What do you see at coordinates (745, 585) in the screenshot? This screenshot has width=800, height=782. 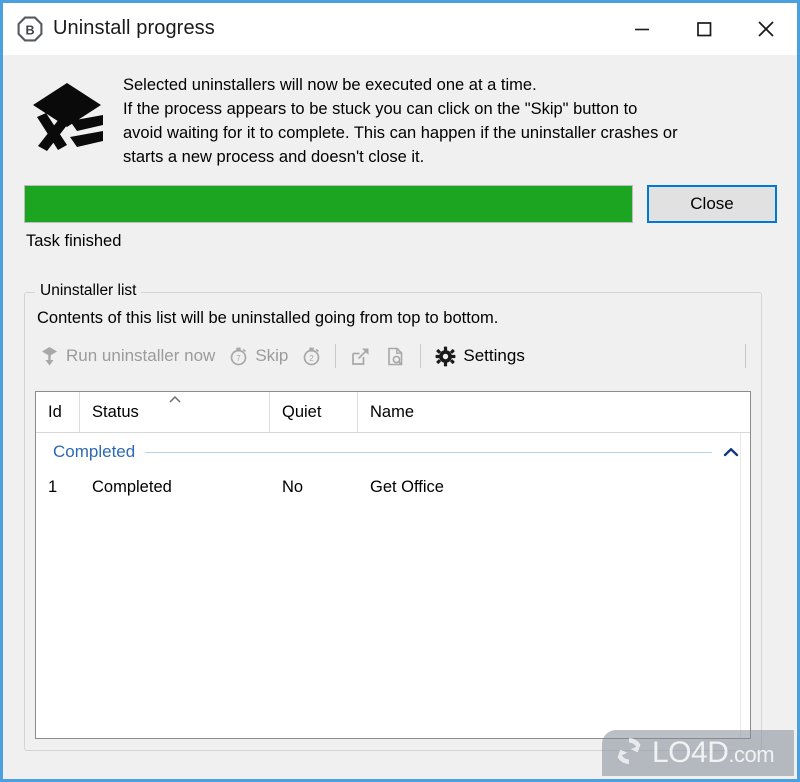 I see `listview-scrollbar` at bounding box center [745, 585].